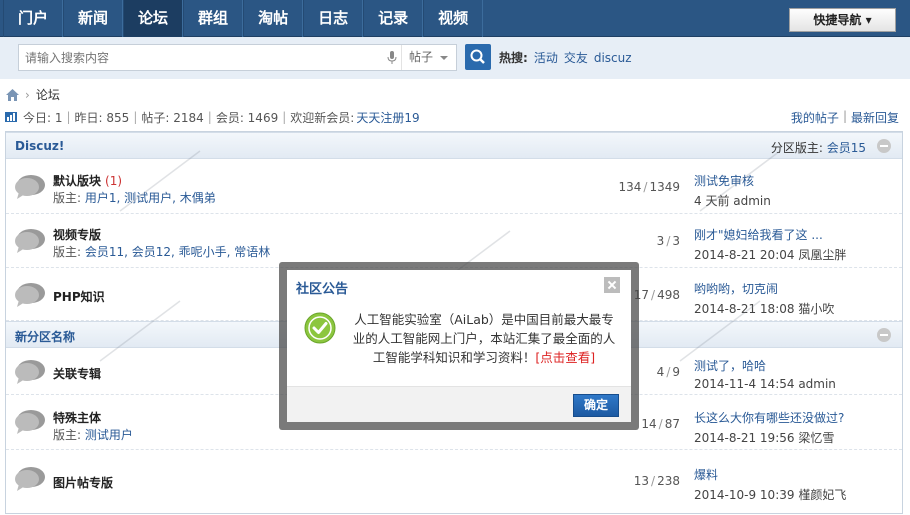 The image size is (910, 515). What do you see at coordinates (770, 245) in the screenshot?
I see `last-post: 刚才"媳妇给我看了这 ... 2014-8-21 20:04 凤凰尘胖` at bounding box center [770, 245].